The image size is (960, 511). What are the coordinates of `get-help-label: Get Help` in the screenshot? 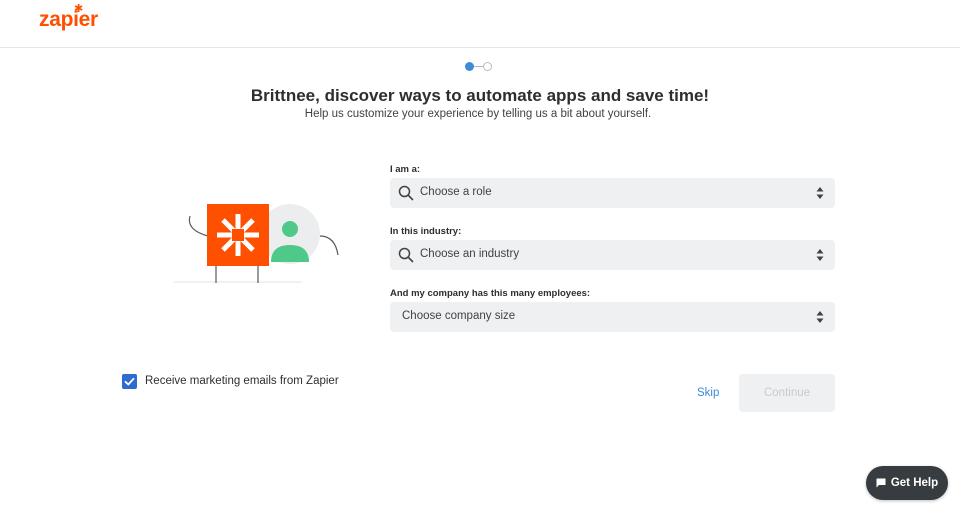 It's located at (914, 483).